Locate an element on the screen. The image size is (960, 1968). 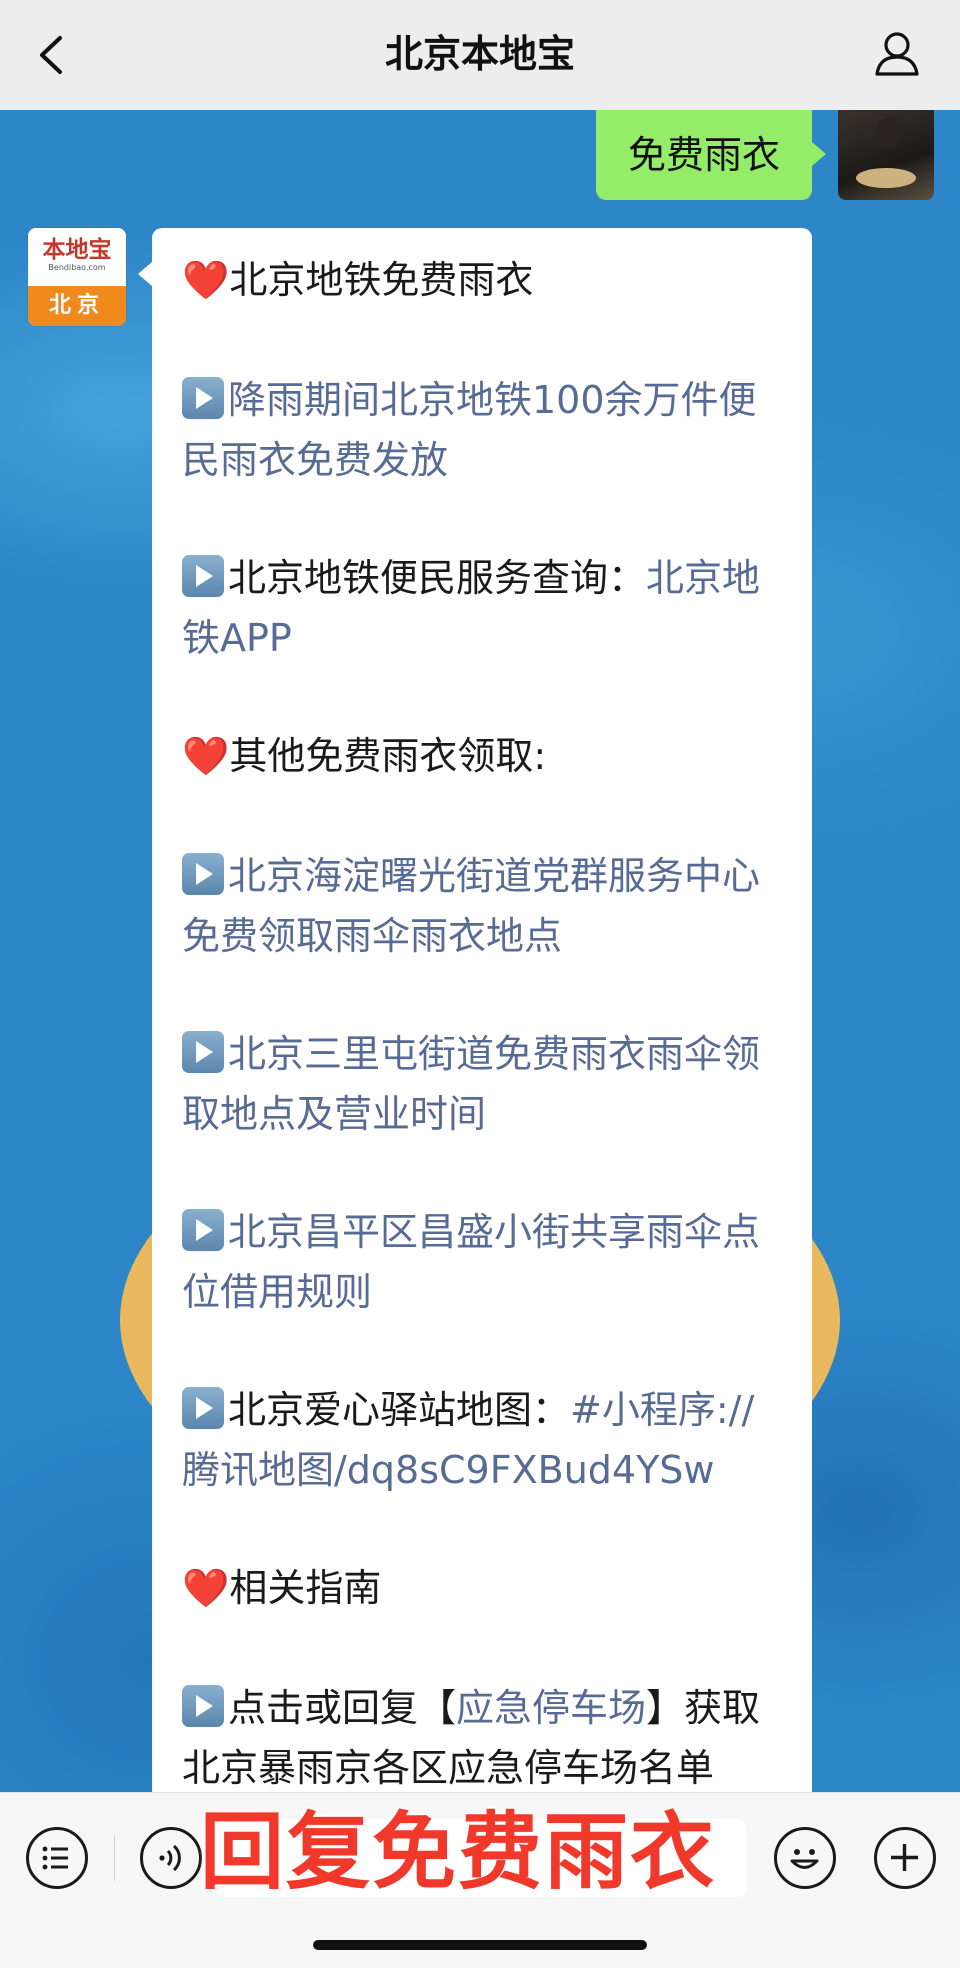
sent-message-bubble: 免费雨衣 is located at coordinates (711, 155).